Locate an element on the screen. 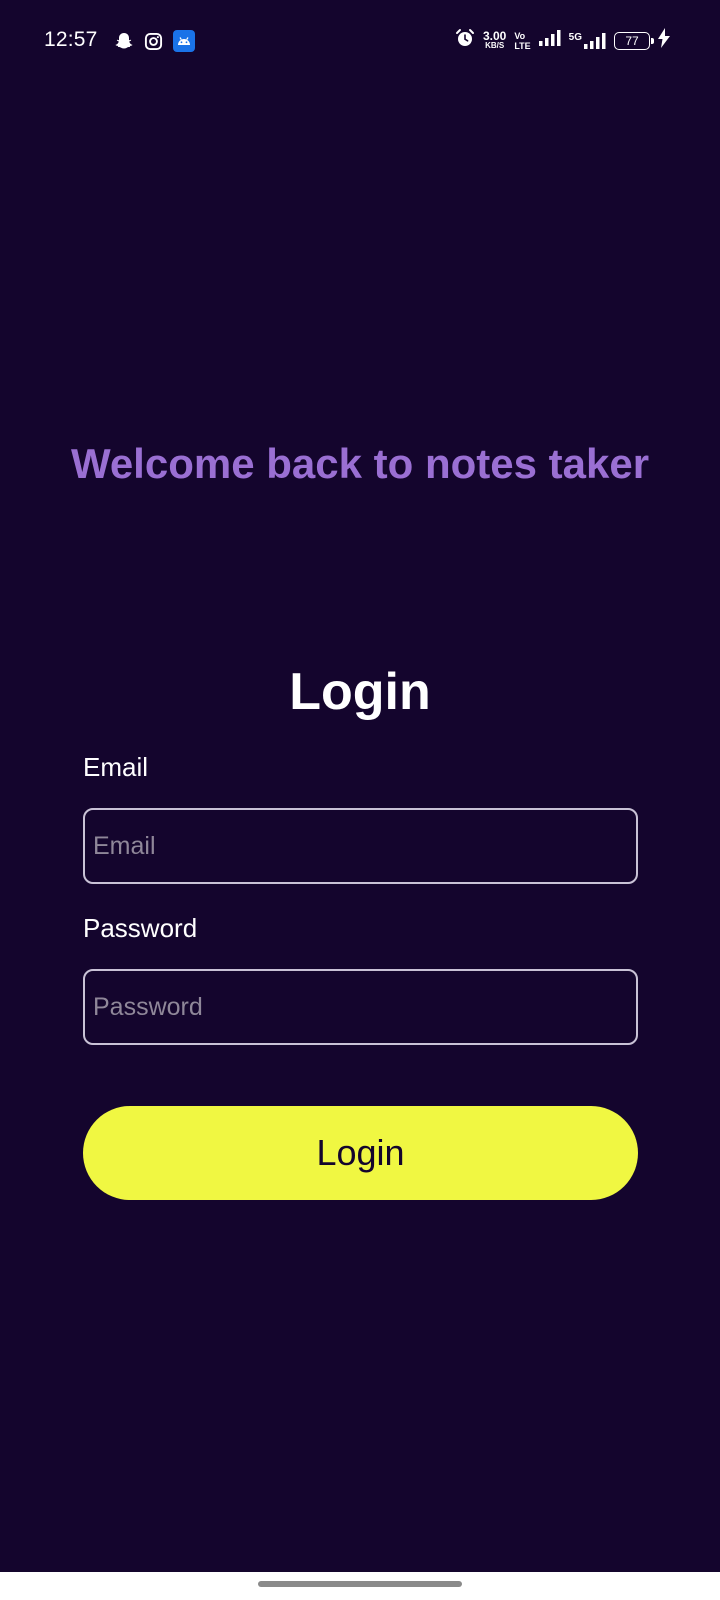 Image resolution: width=720 pixels, height=1600 pixels. signal-5g-icon: 5G is located at coordinates (587, 40).